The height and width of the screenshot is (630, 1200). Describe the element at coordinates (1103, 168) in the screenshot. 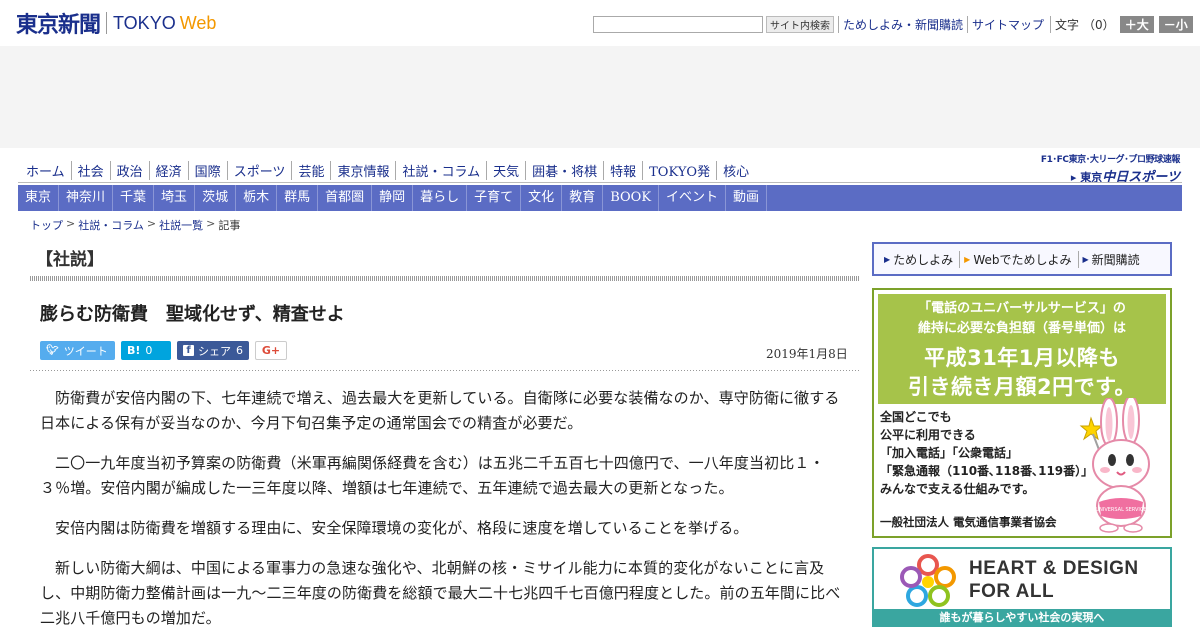

I see `chunichi-sports-link: F1･FC東京･大リーグ･プロ野球速報 ▸ 東京中日スポーツ` at that location.